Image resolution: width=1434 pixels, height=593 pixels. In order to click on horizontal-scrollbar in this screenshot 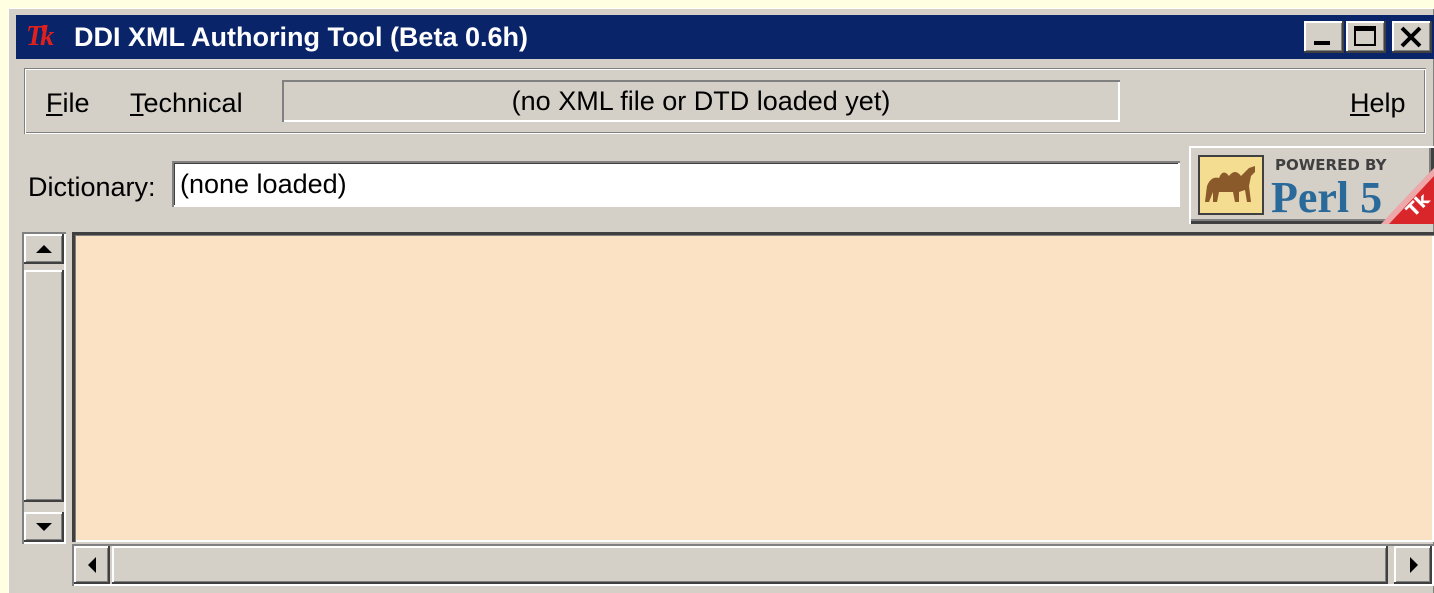, I will do `click(753, 565)`.